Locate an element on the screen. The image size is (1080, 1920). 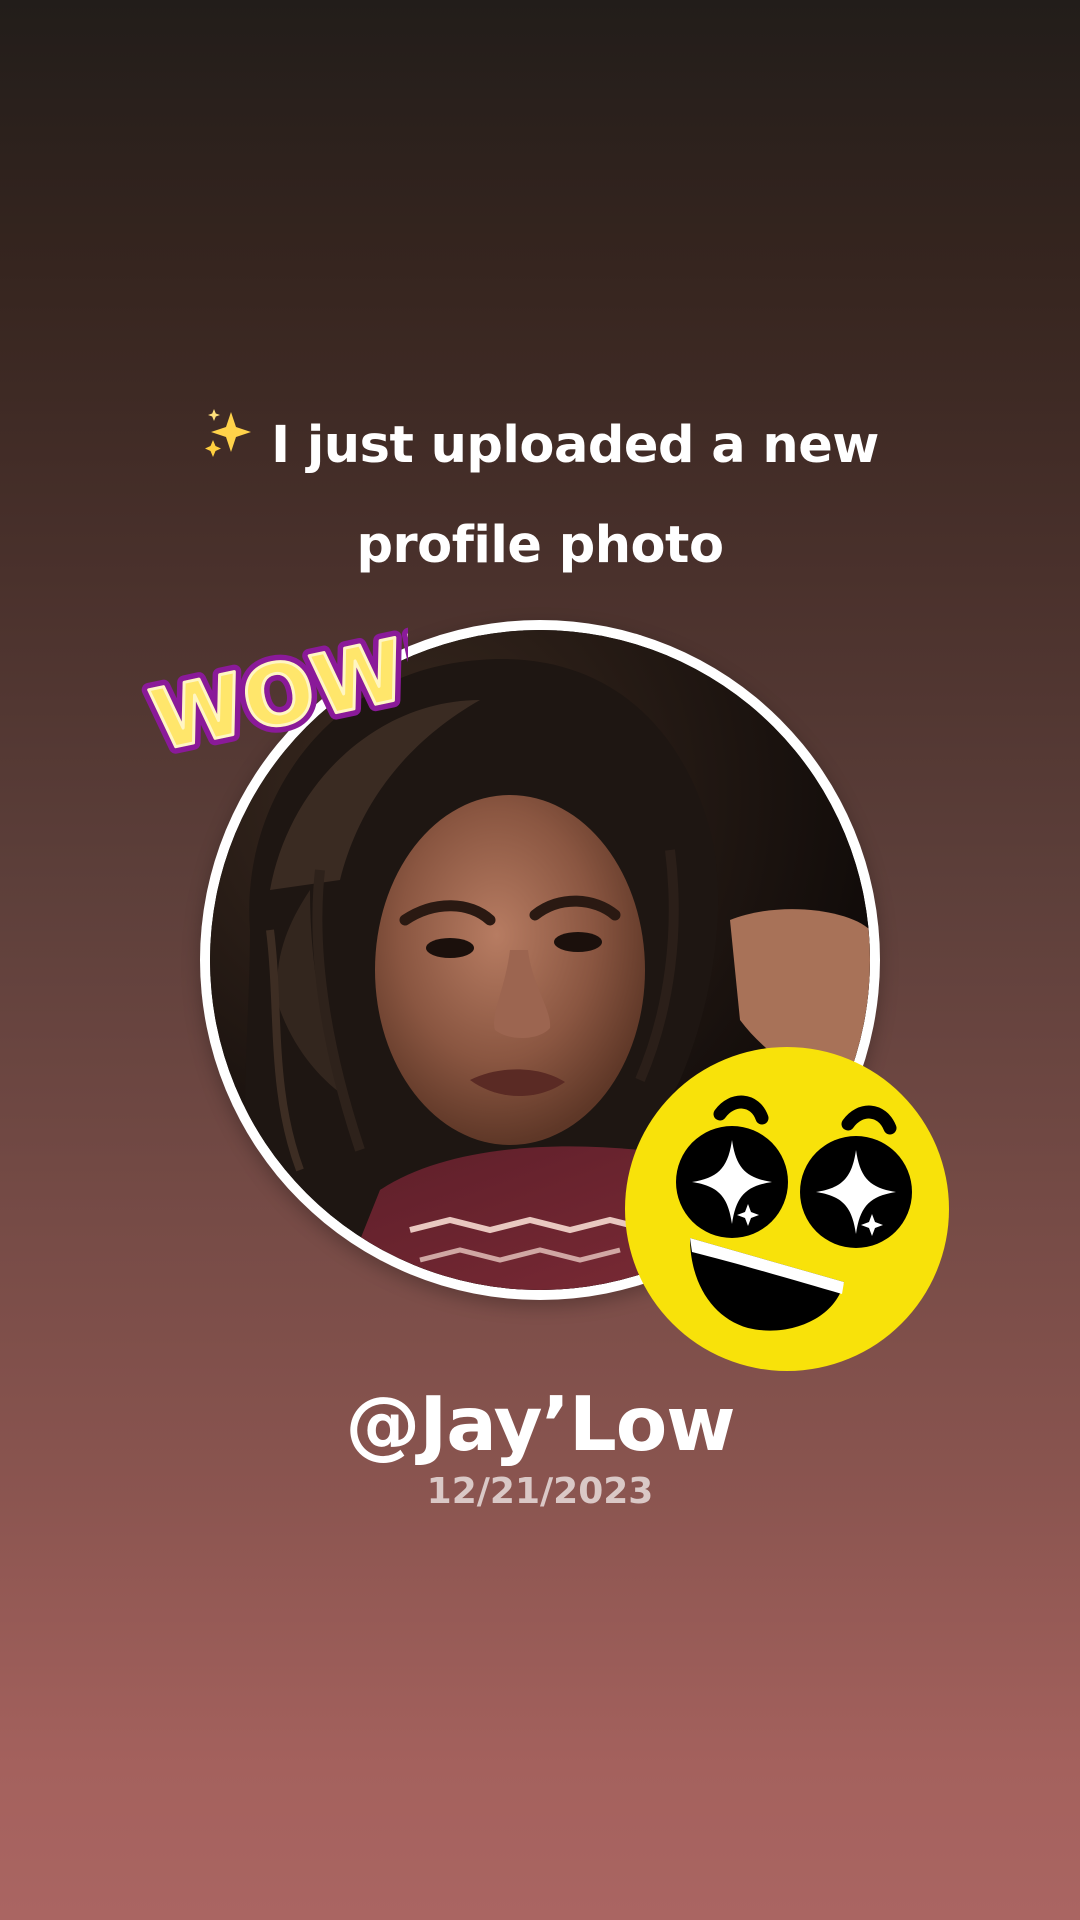
headline-text-1: I just uploaded a new is located at coordinates (575, 445).